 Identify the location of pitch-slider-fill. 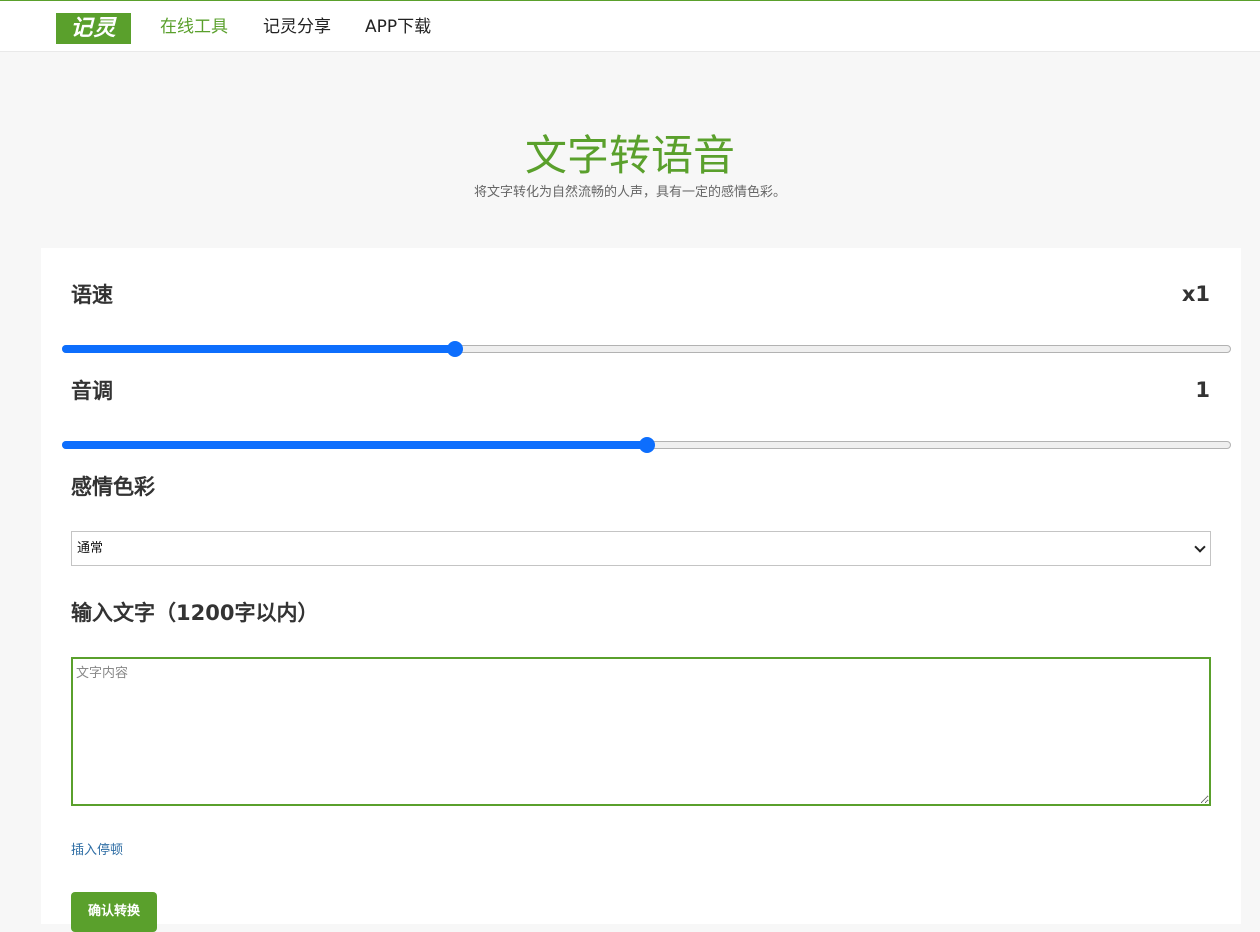
(354, 445).